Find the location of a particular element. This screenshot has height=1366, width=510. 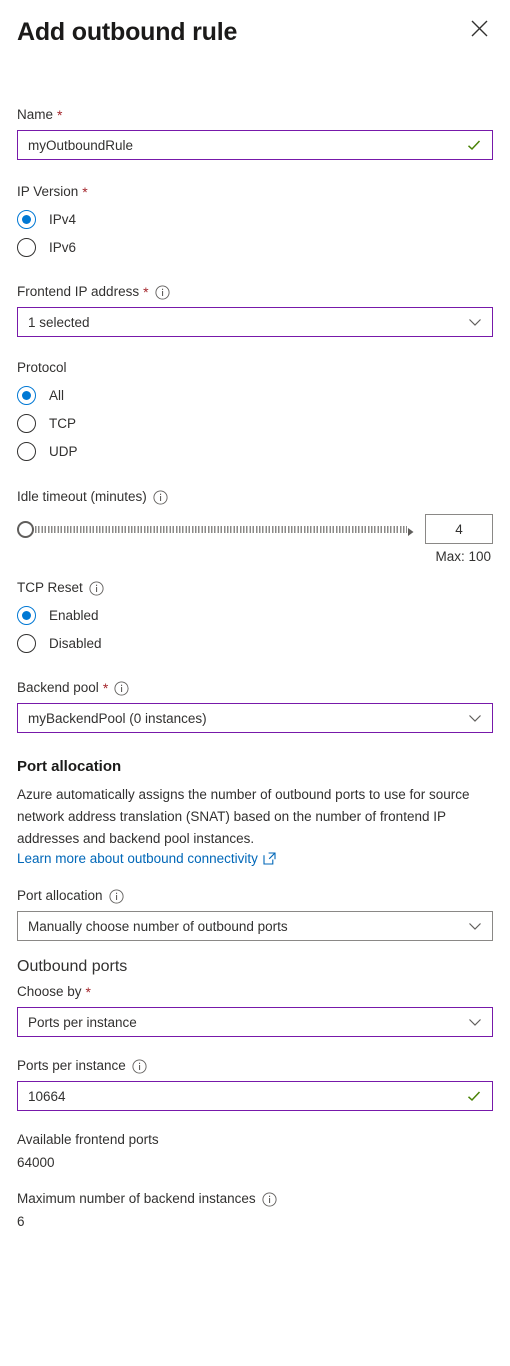

backend-pool-dropdown: myBackendPool (0 instances) is located at coordinates (255, 718).